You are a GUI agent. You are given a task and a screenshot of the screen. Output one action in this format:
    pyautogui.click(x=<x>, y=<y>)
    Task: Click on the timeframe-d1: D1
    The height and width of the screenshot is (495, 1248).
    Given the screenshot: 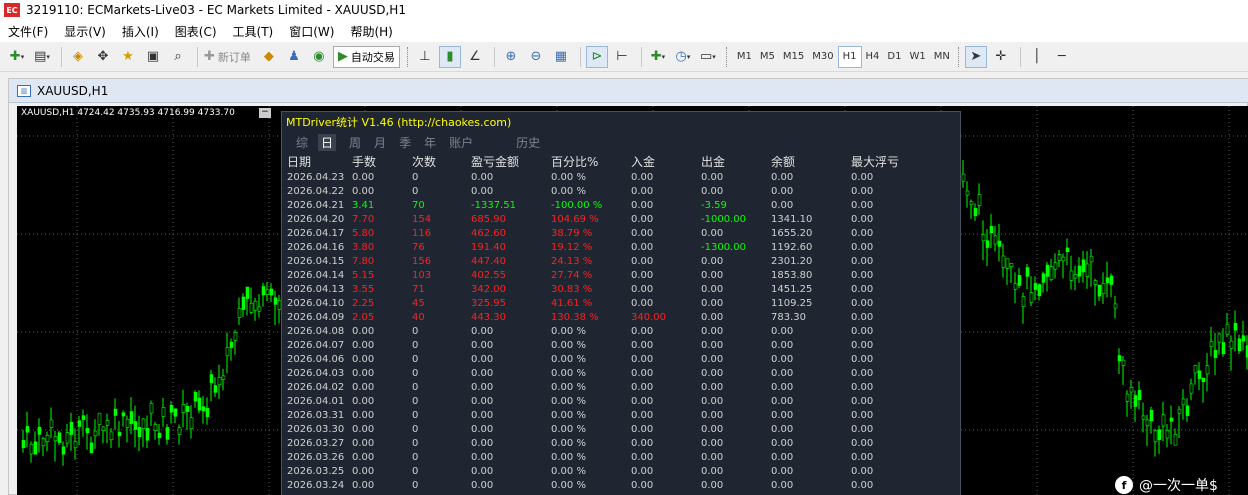 What is the action you would take?
    pyautogui.click(x=894, y=57)
    